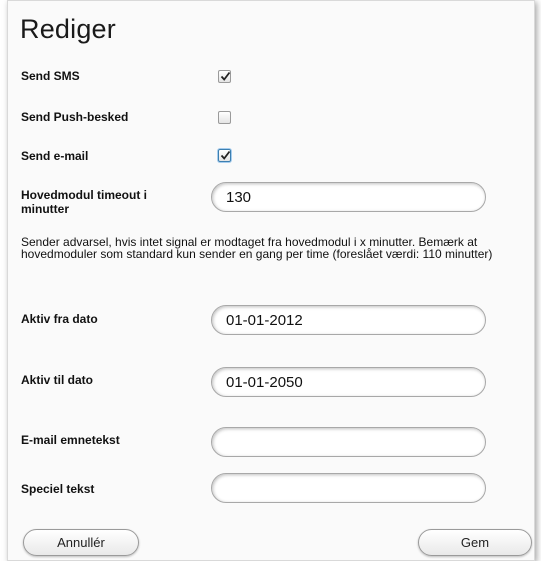  I want to click on send-sms-checkbox, so click(224, 76).